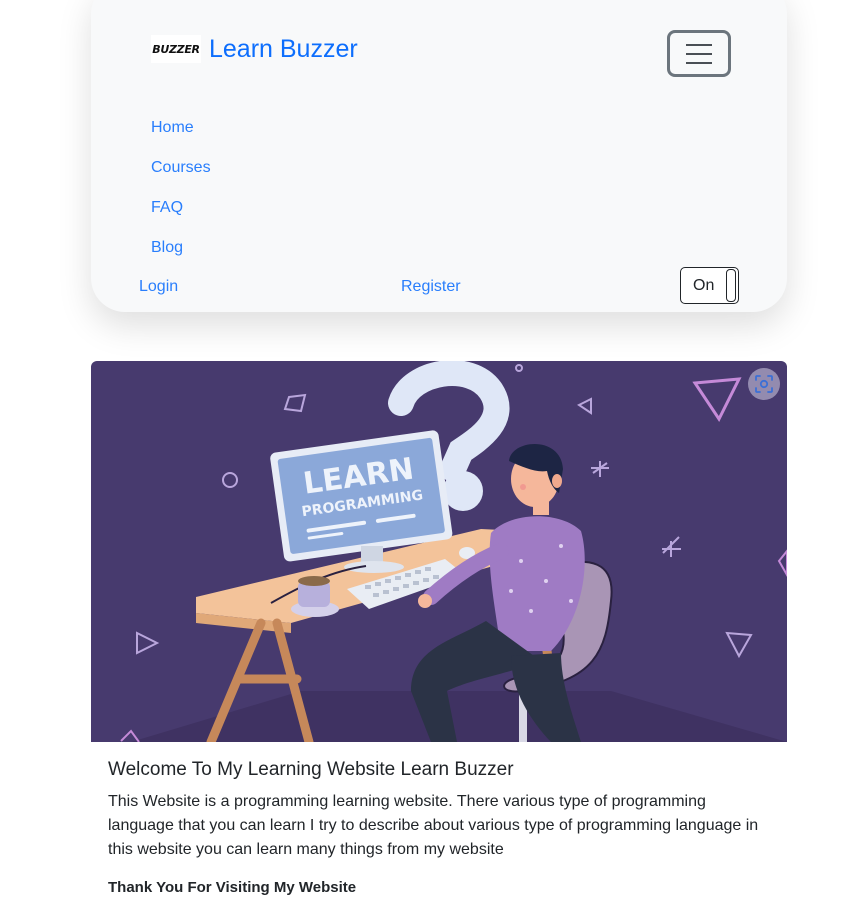 The height and width of the screenshot is (910, 853). Describe the element at coordinates (181, 168) in the screenshot. I see `nav-link-courses: Courses` at that location.